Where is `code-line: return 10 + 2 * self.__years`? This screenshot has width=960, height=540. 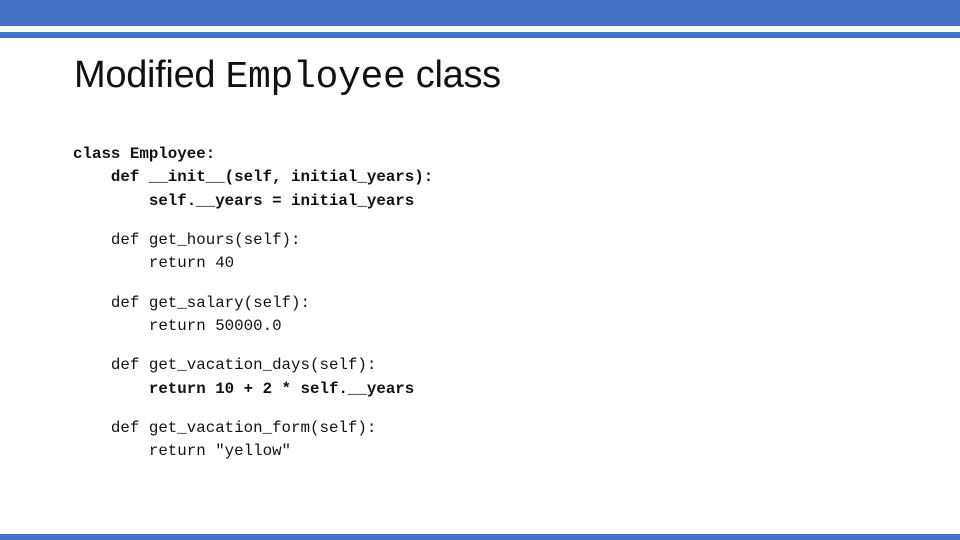
code-line: return 10 + 2 * self.__years is located at coordinates (244, 388).